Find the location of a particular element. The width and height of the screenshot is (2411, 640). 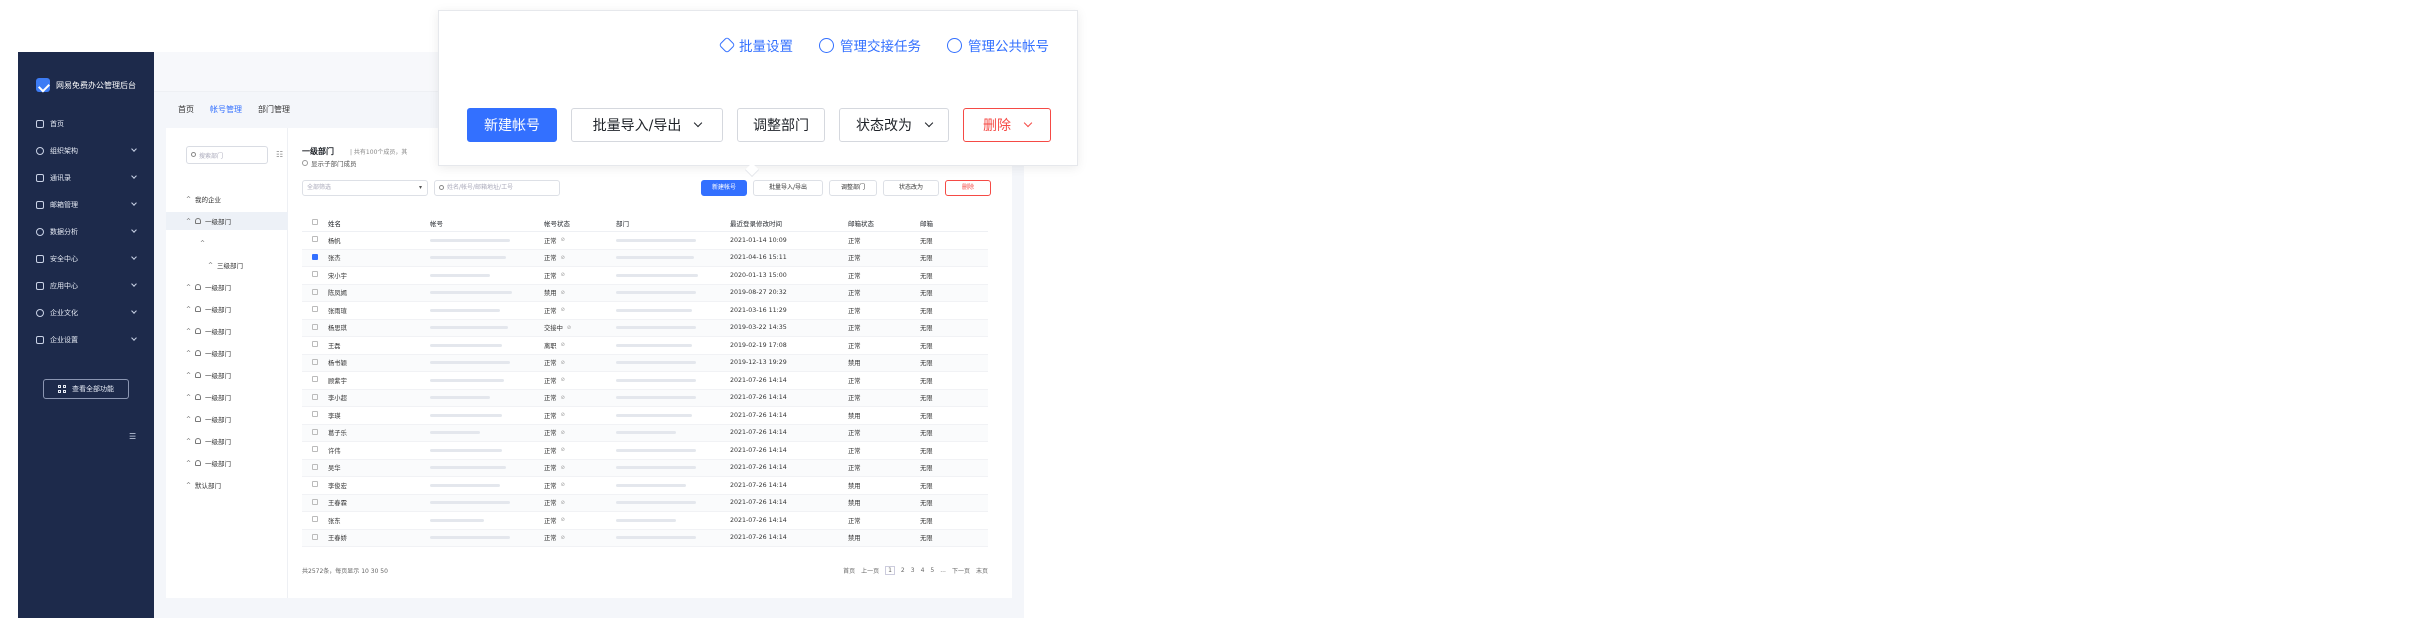

page-link: 5 is located at coordinates (932, 570).